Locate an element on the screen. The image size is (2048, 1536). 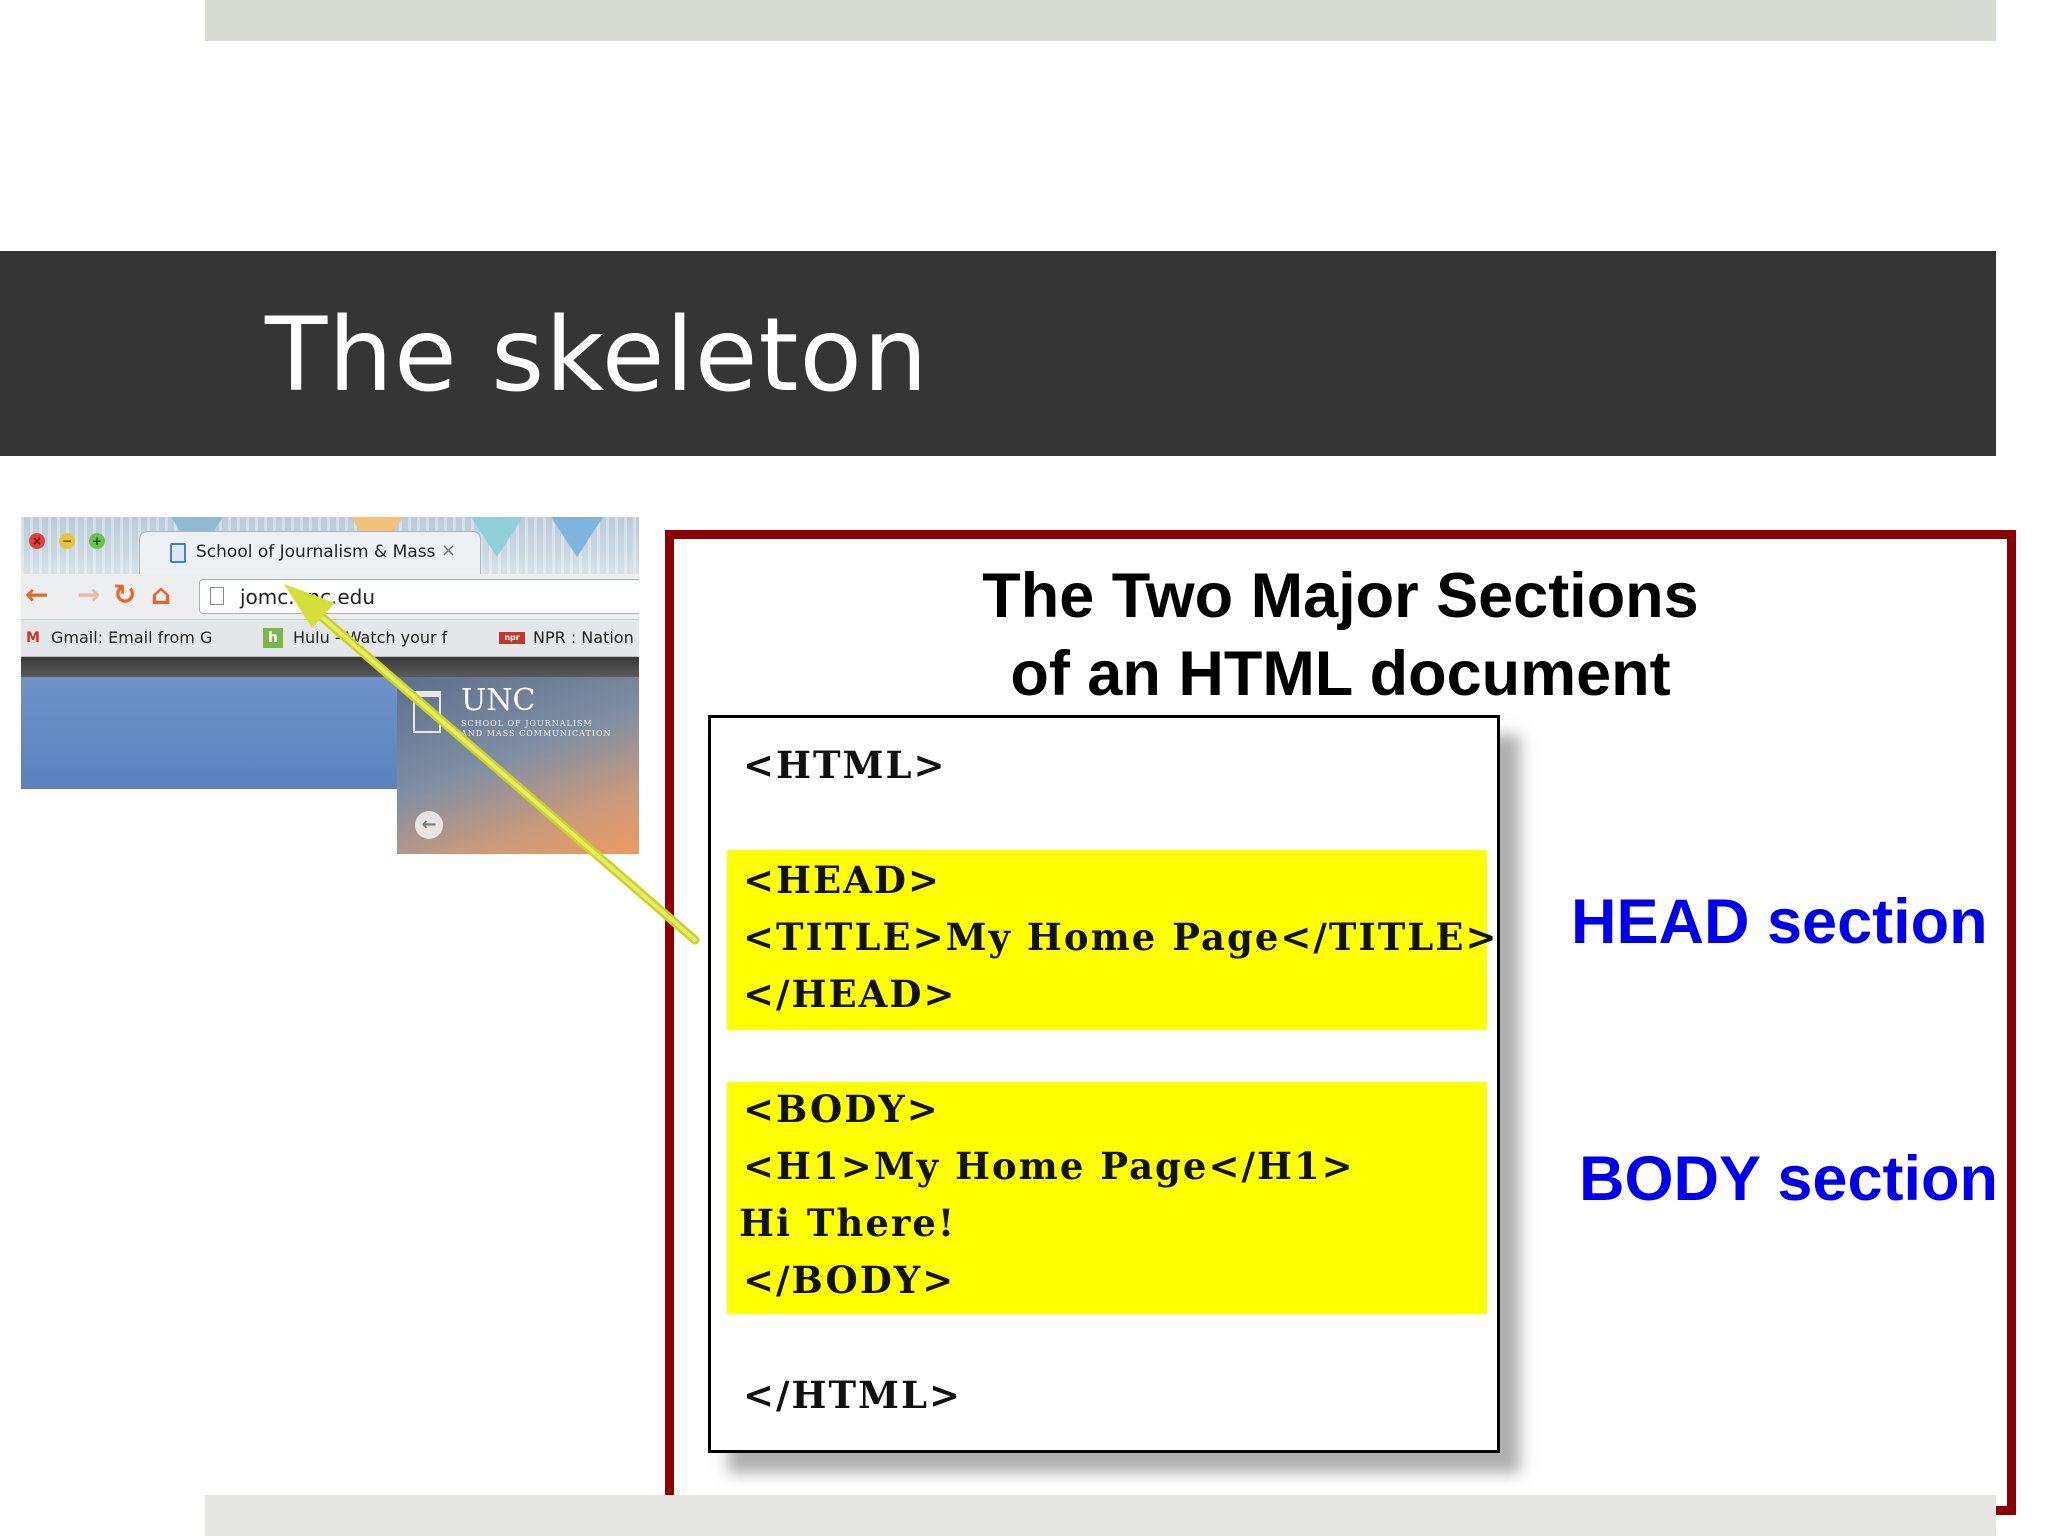
browser-tabstrip: × − + School of Journalism & Mass × is located at coordinates (330, 546).